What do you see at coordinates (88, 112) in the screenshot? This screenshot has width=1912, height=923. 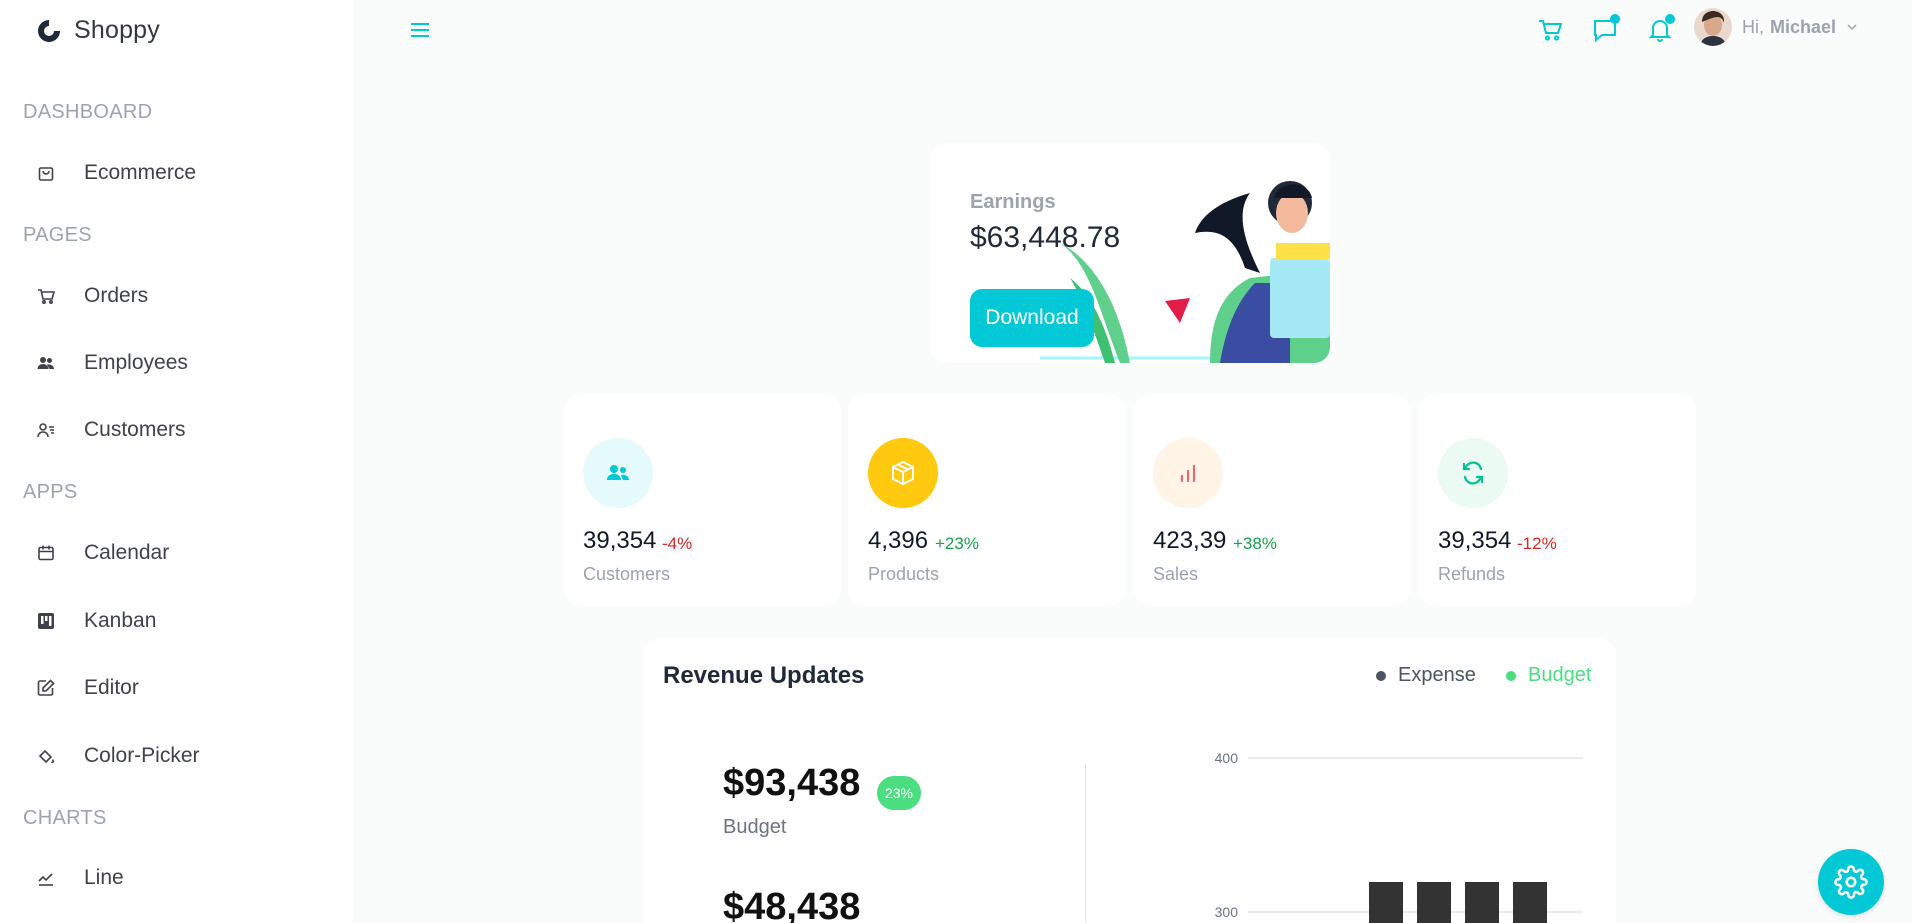 I see `section-title-dashboard: DASHBOARD` at bounding box center [88, 112].